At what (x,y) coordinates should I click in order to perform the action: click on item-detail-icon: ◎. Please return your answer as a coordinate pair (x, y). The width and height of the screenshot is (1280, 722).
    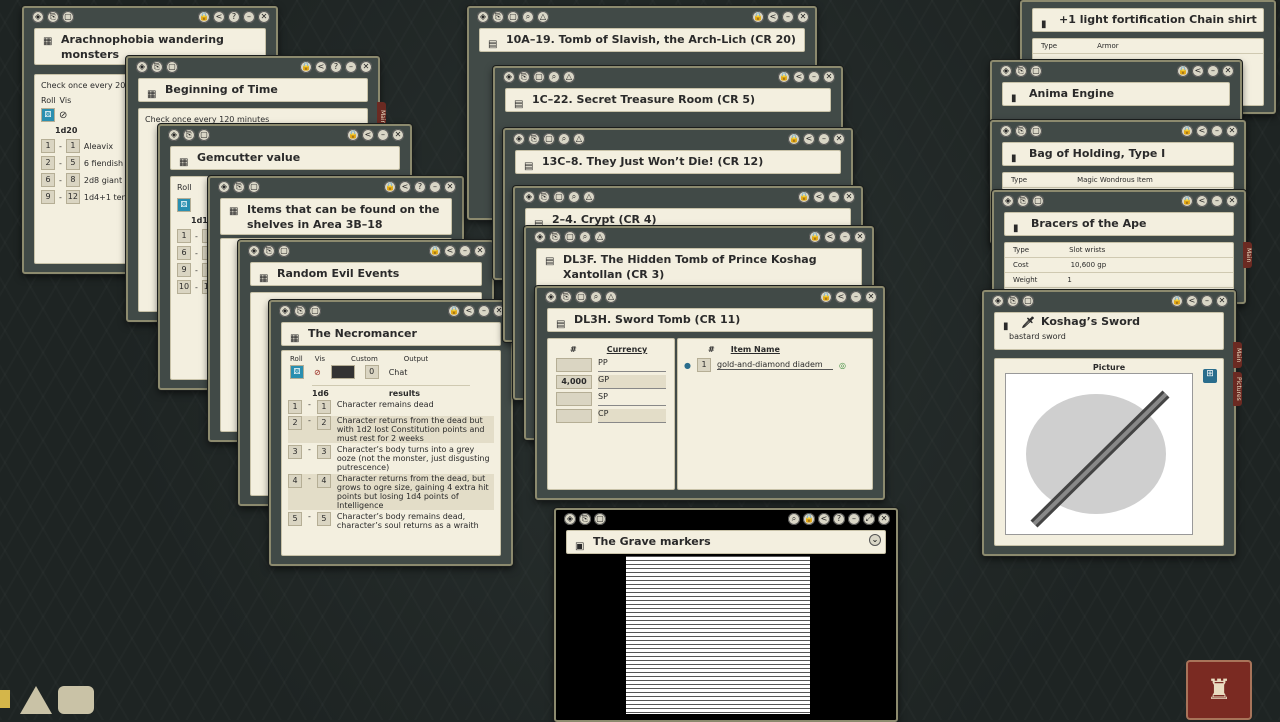
    Looking at the image, I should click on (842, 365).